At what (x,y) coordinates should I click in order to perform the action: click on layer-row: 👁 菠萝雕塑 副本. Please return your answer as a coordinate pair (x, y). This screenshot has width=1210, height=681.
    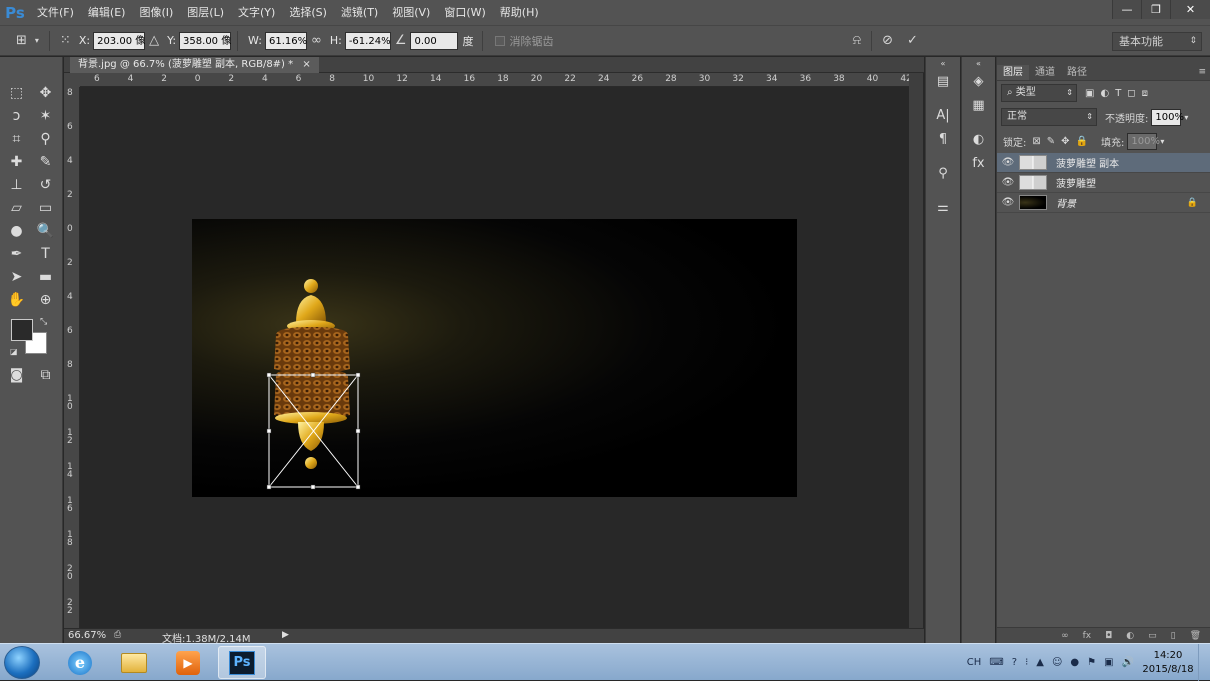
    Looking at the image, I should click on (1103, 163).